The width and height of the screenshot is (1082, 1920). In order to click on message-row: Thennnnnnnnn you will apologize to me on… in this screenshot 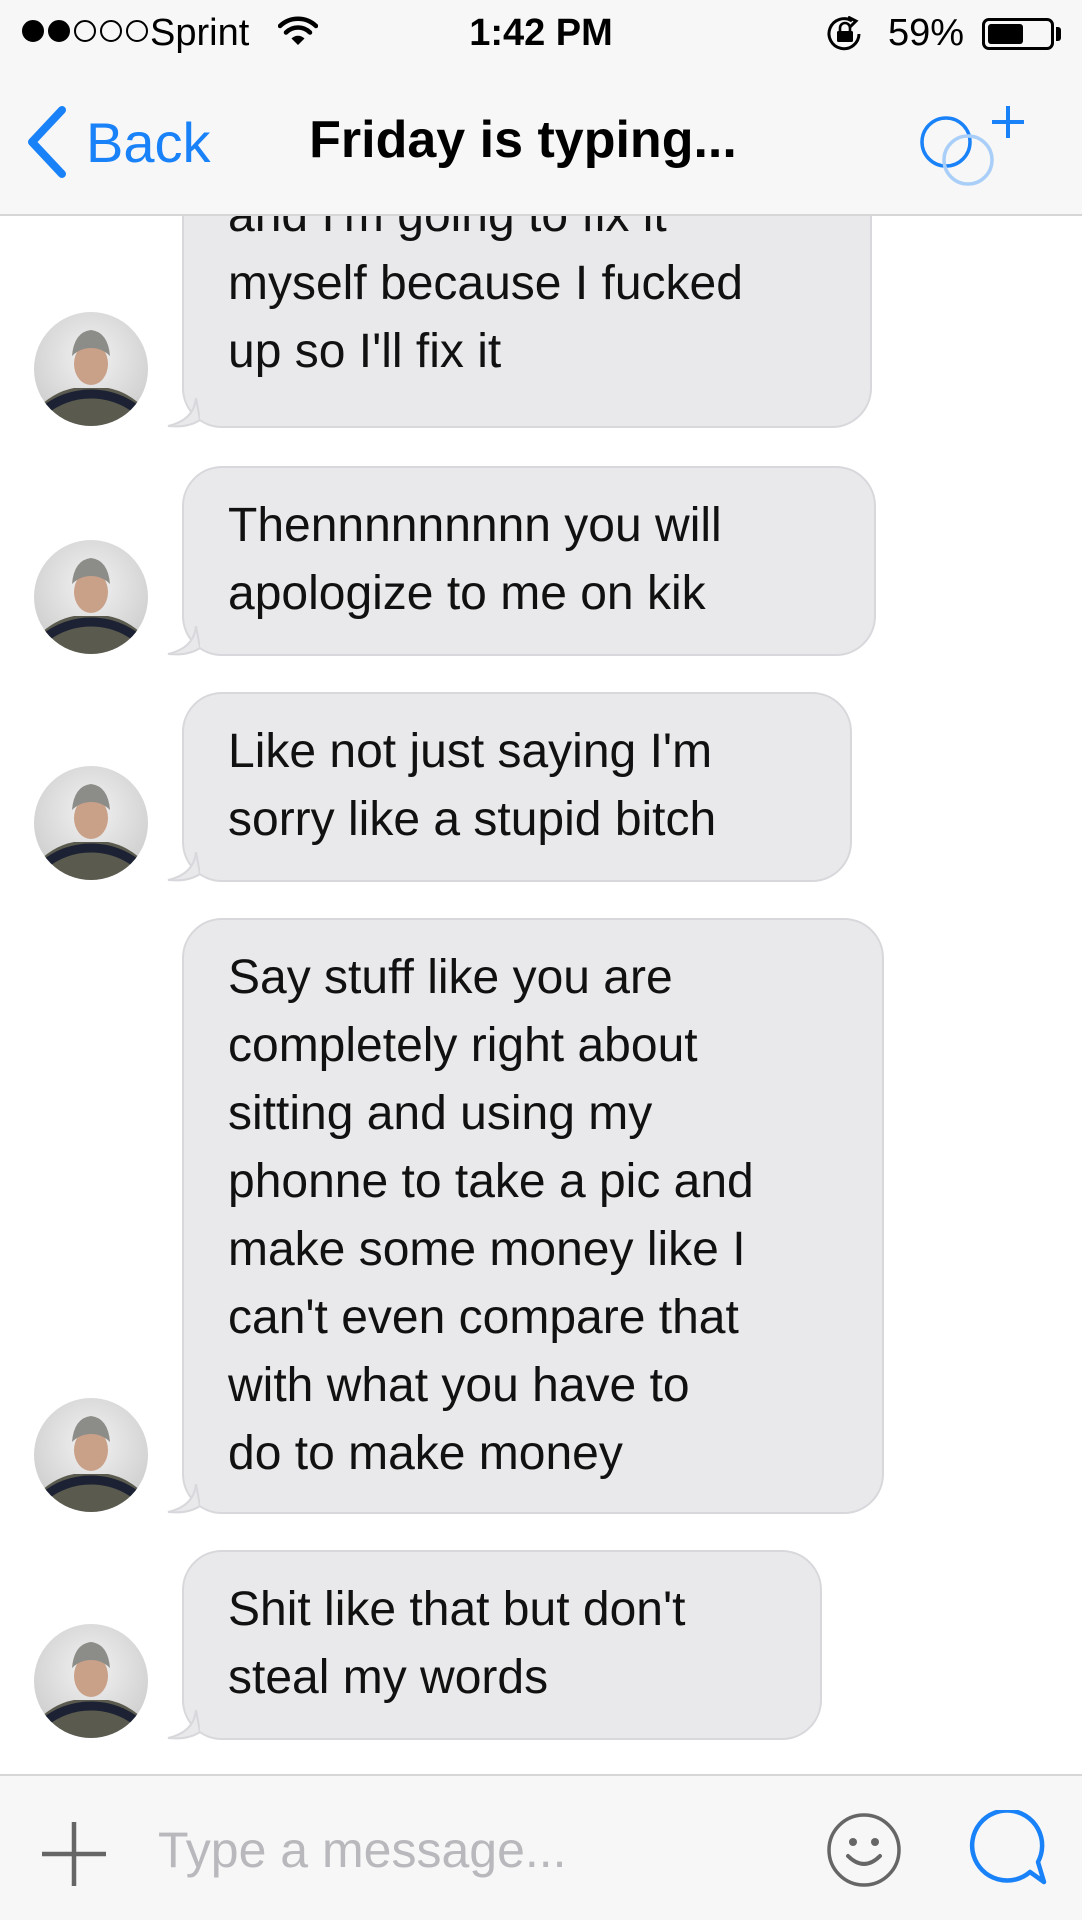, I will do `click(541, 561)`.